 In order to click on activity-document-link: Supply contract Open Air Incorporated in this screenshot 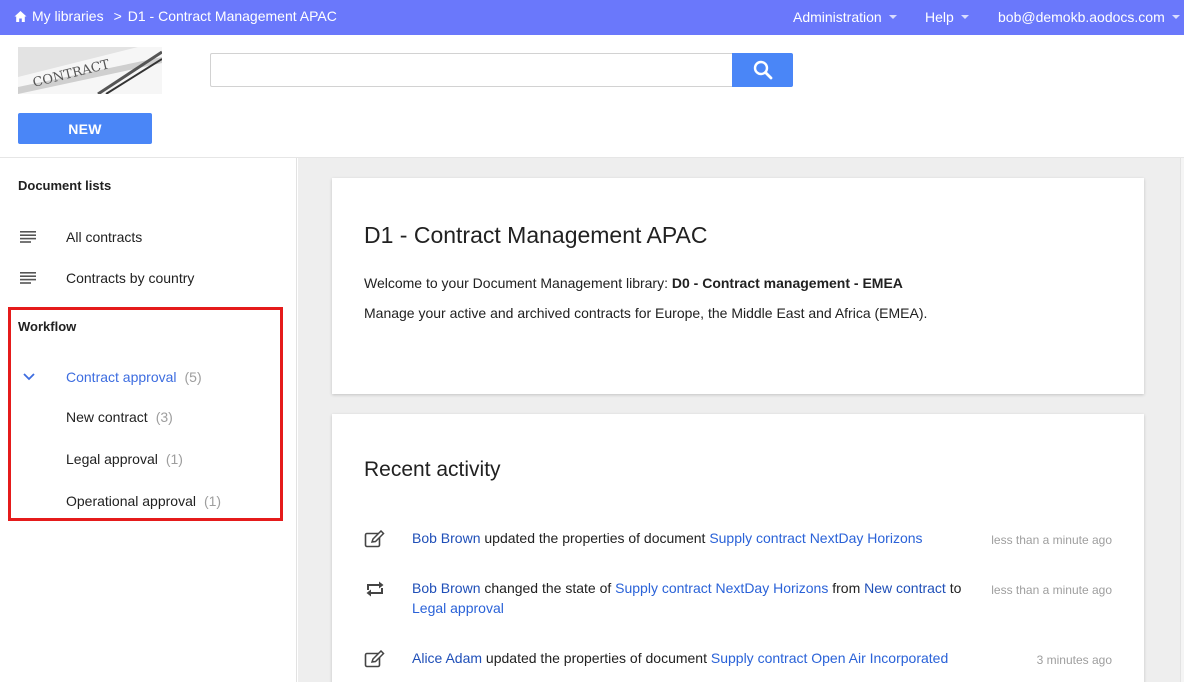, I will do `click(829, 658)`.